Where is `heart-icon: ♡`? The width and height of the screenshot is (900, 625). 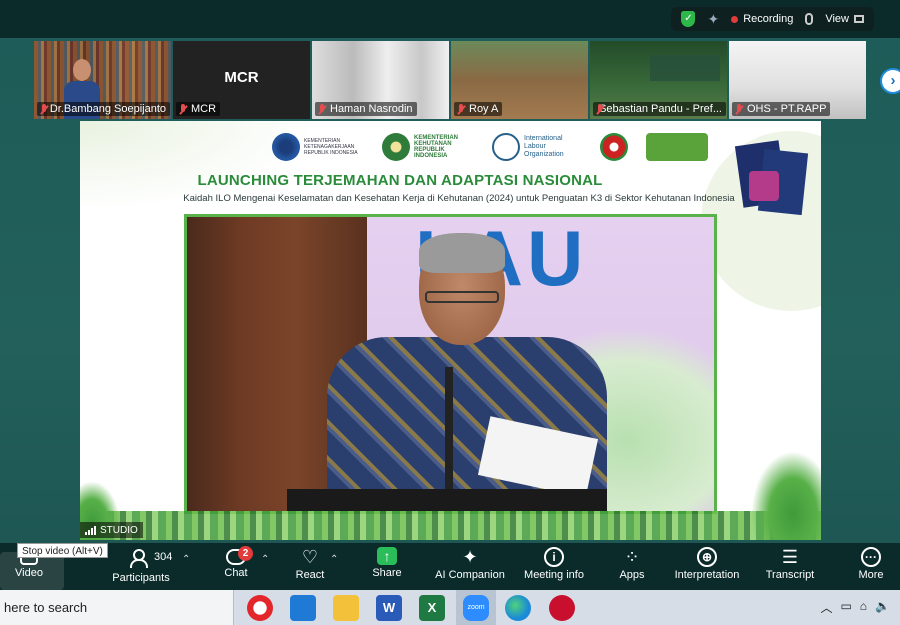 heart-icon: ♡ is located at coordinates (310, 557).